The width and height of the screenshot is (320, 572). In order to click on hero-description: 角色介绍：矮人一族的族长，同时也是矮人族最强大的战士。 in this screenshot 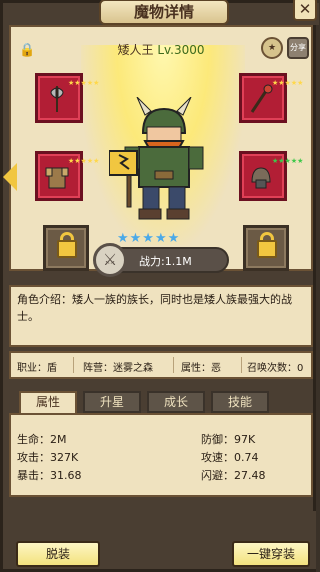, I will do `click(161, 316)`.